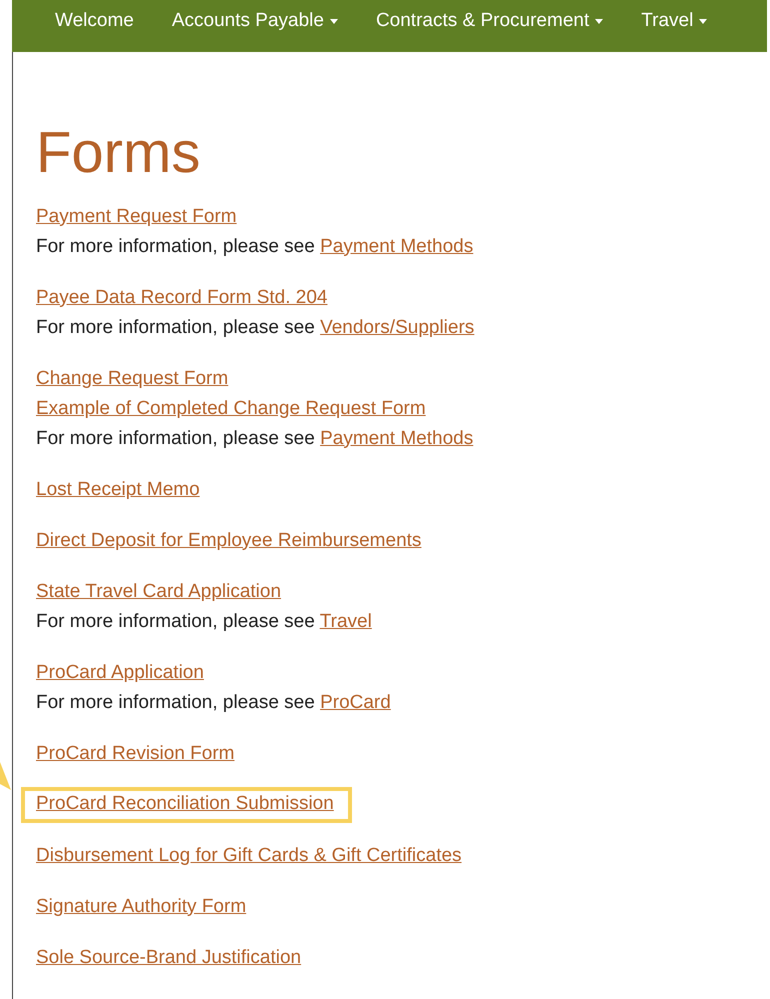  Describe the element at coordinates (490, 21) in the screenshot. I see `nav-menu-item: Contracts & Procurement` at that location.